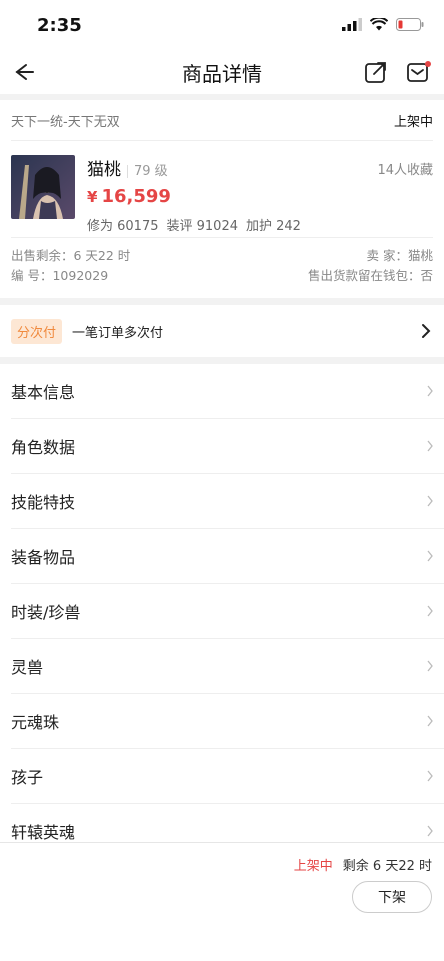 Image resolution: width=444 pixels, height=961 pixels. I want to click on menu-item-spirit-beast: 灵兽, so click(227, 666).